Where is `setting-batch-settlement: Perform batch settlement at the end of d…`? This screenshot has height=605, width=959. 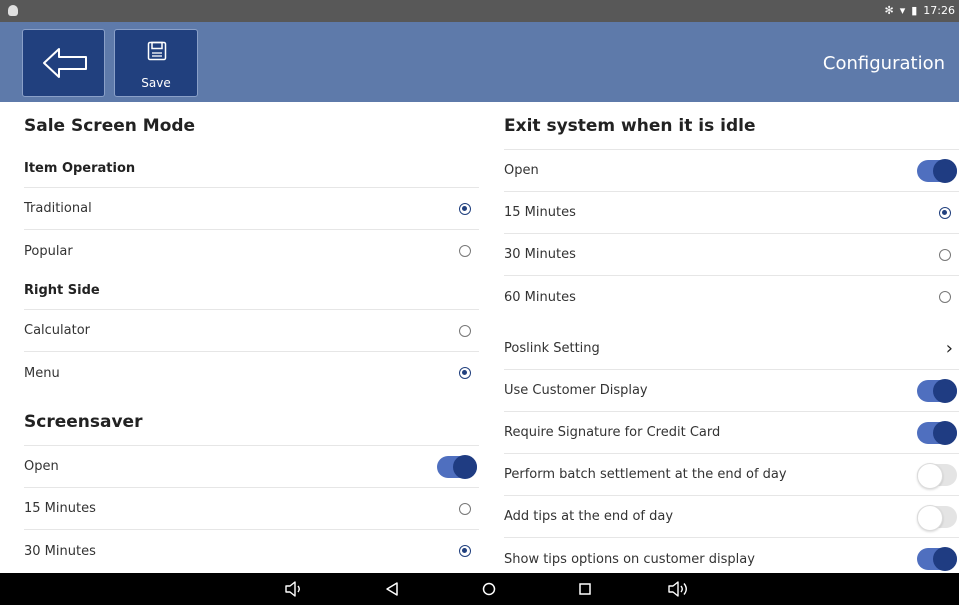 setting-batch-settlement: Perform batch settlement at the end of d… is located at coordinates (731, 475).